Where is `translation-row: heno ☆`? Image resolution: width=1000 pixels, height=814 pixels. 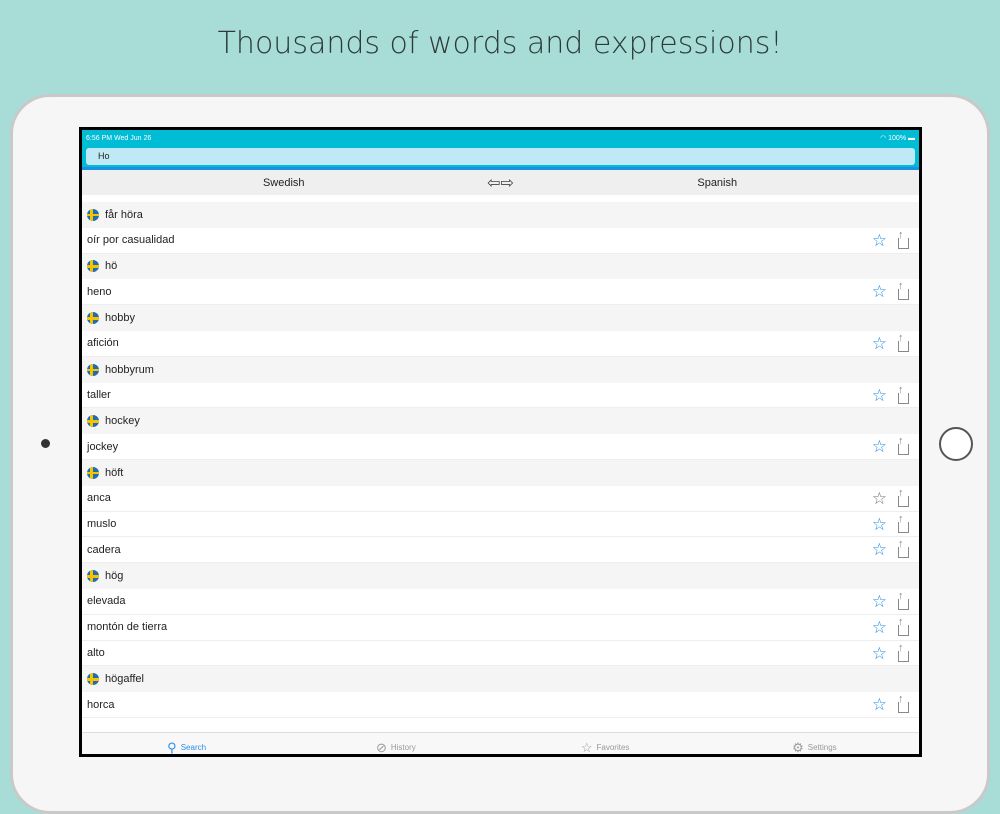 translation-row: heno ☆ is located at coordinates (500, 292).